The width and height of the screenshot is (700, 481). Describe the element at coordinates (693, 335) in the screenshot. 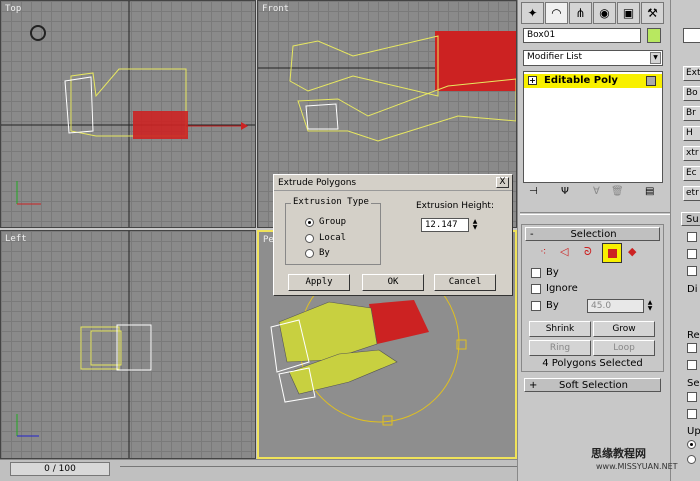

I see `render-label: Re` at that location.